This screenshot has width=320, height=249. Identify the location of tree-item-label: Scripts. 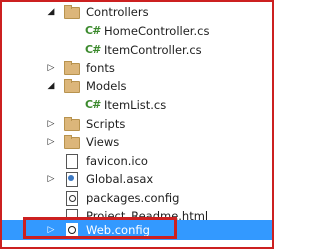
(106, 124).